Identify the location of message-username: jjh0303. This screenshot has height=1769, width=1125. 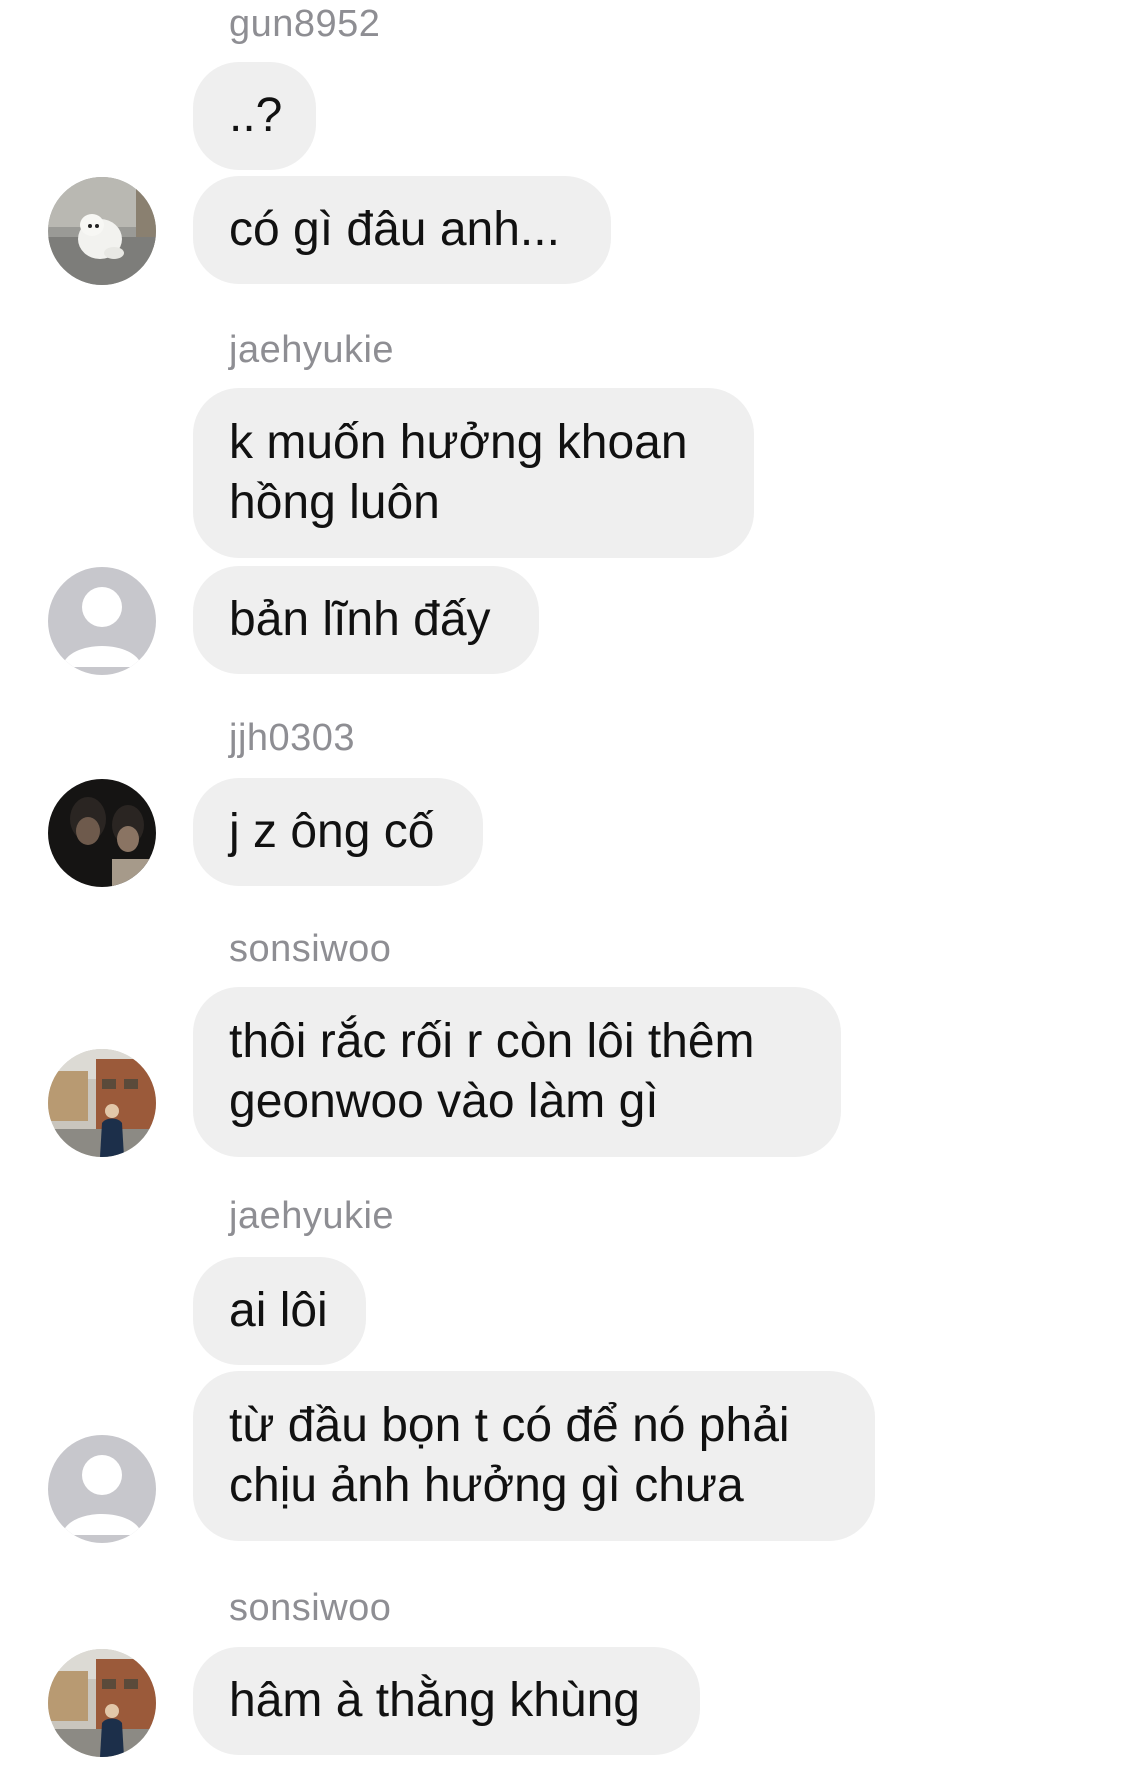
(292, 738).